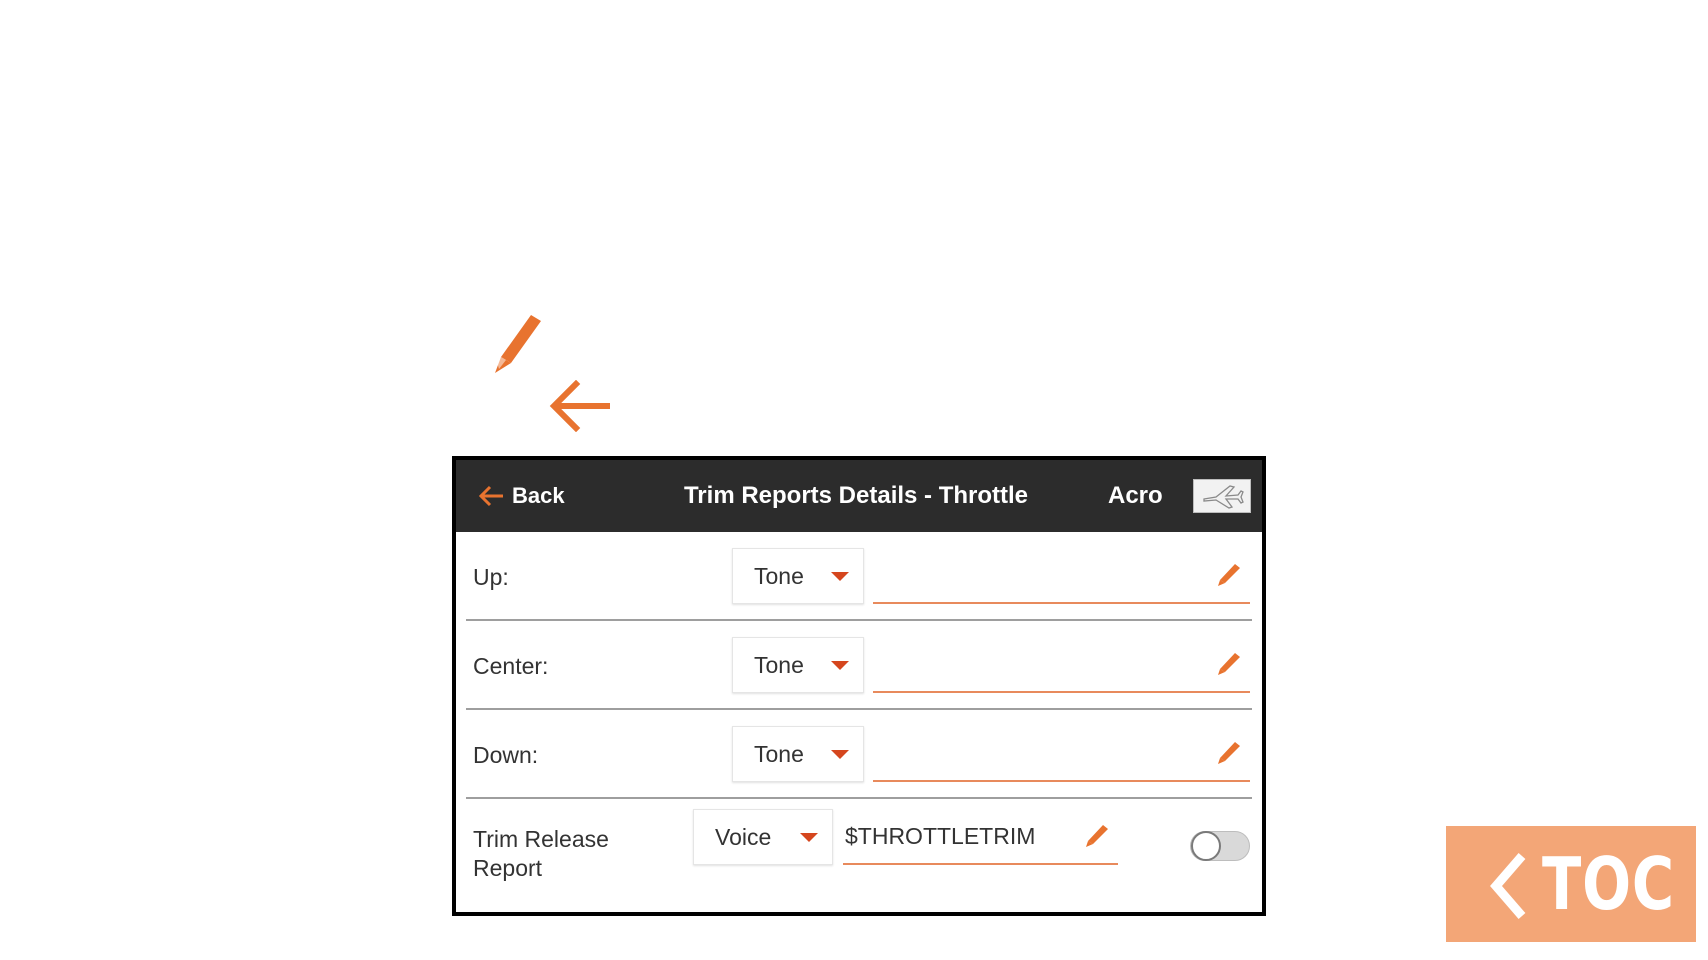 Image resolution: width=1708 pixels, height=960 pixels. Describe the element at coordinates (1061, 665) in the screenshot. I see `center-text-field` at that location.